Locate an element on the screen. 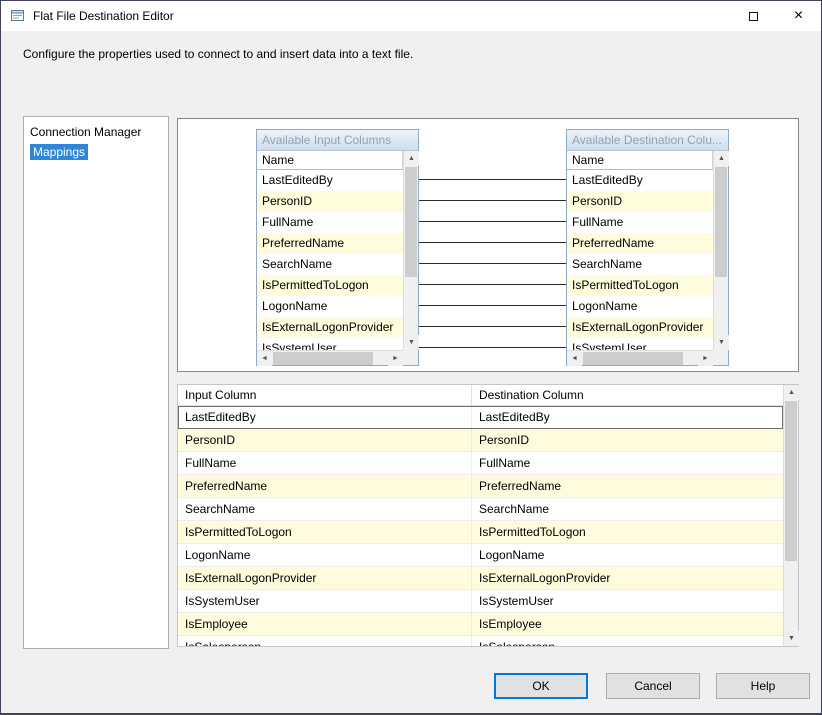 The height and width of the screenshot is (715, 822). sidebar-item-connection-manager: Connection Manager is located at coordinates (96, 132).